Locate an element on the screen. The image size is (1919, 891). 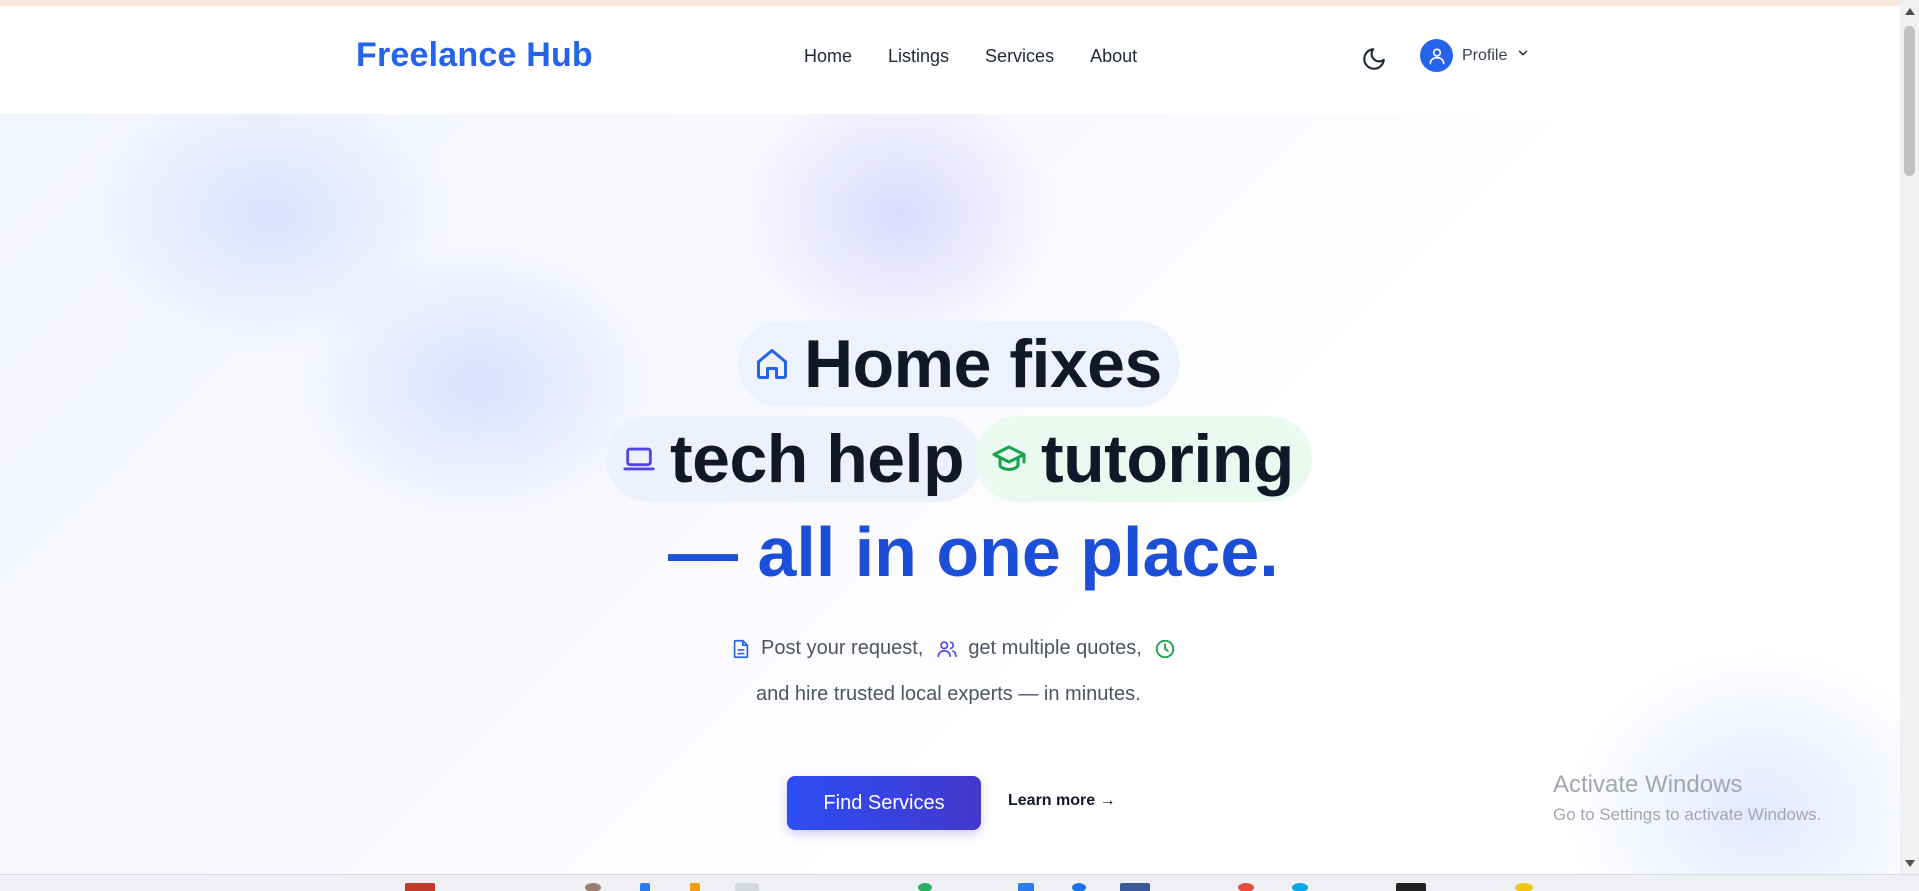
user-icon is located at coordinates (1436, 55).